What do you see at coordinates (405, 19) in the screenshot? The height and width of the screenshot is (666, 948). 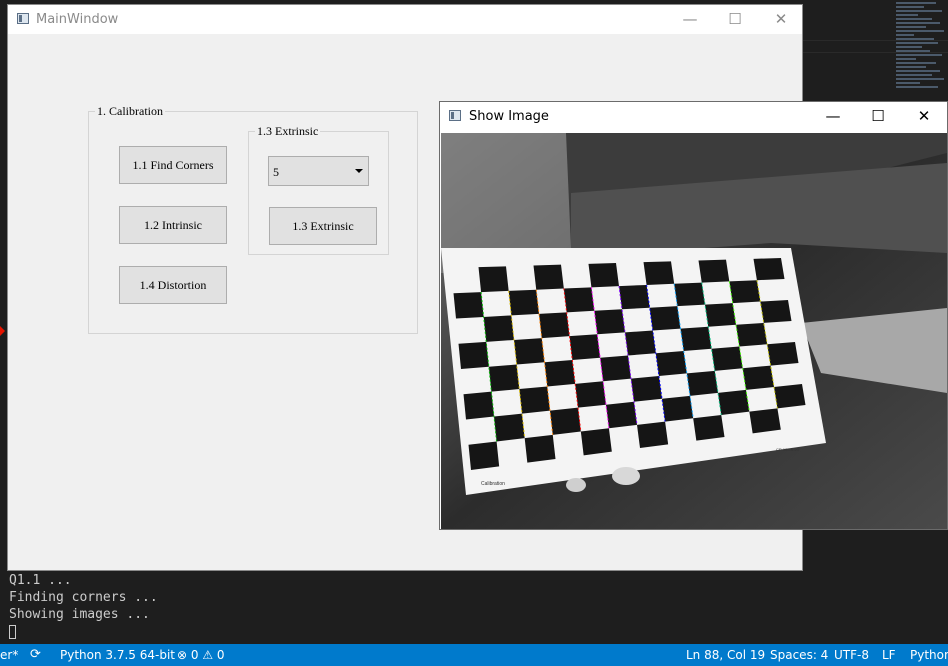 I see `main-window-titlebar: MainWindow — ☐ ✕` at bounding box center [405, 19].